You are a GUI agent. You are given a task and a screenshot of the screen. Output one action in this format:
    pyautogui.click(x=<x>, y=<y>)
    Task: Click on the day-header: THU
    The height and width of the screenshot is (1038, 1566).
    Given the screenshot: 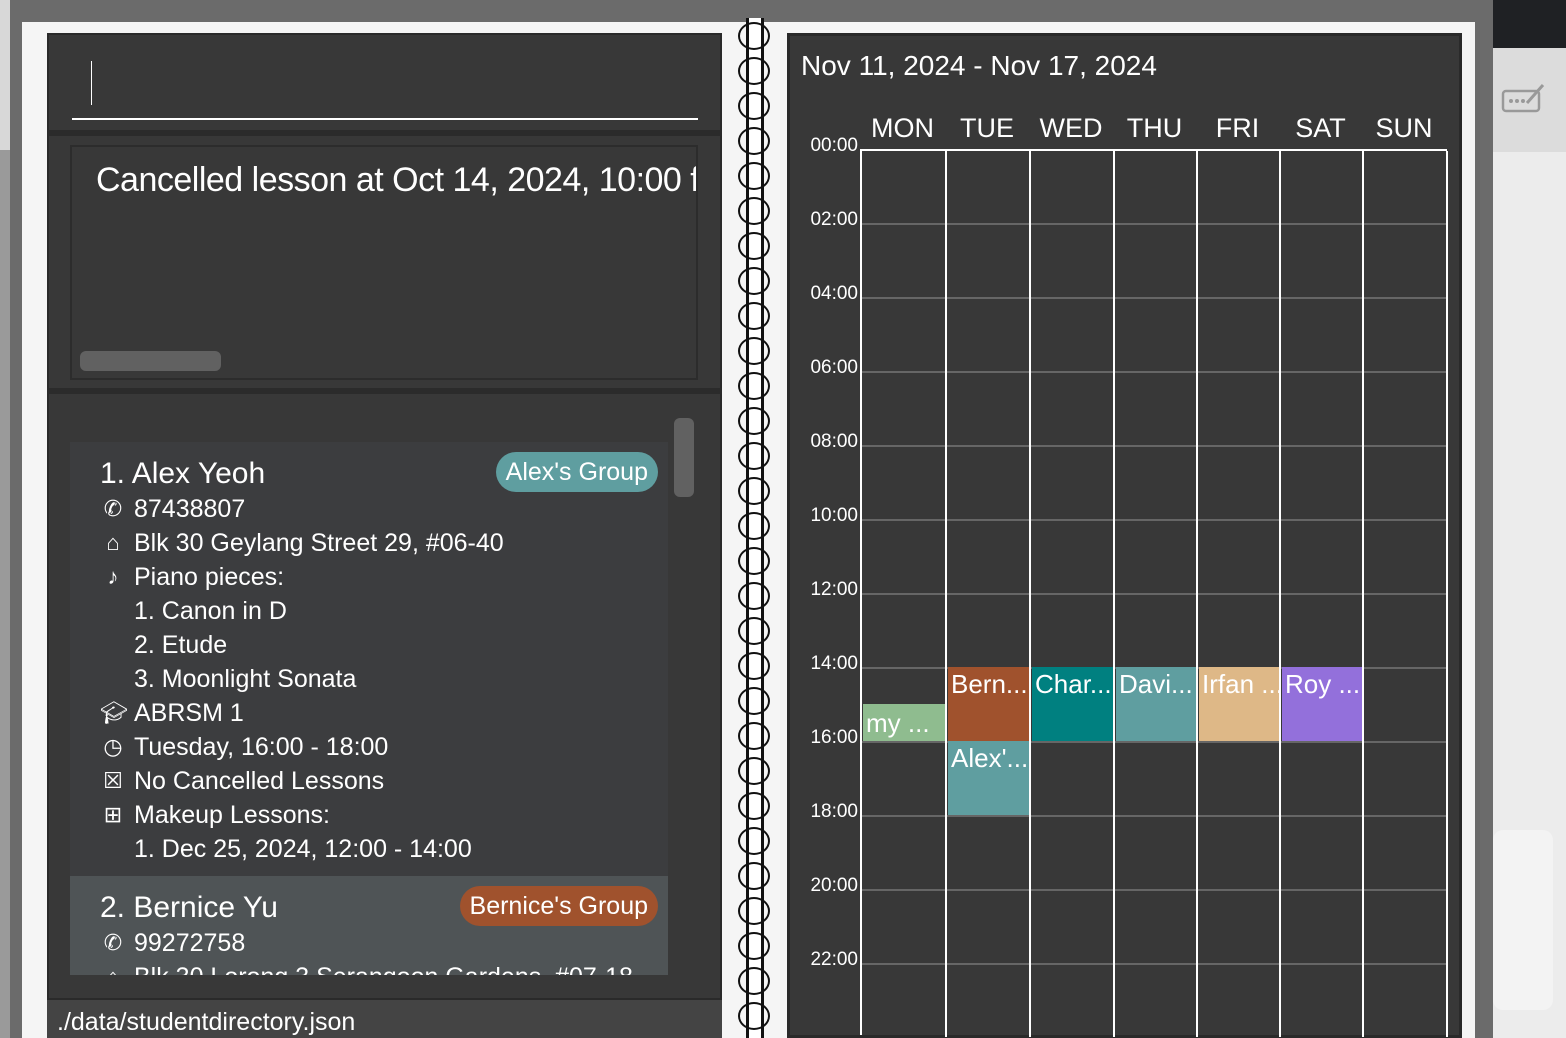 What is the action you would take?
    pyautogui.click(x=1154, y=128)
    